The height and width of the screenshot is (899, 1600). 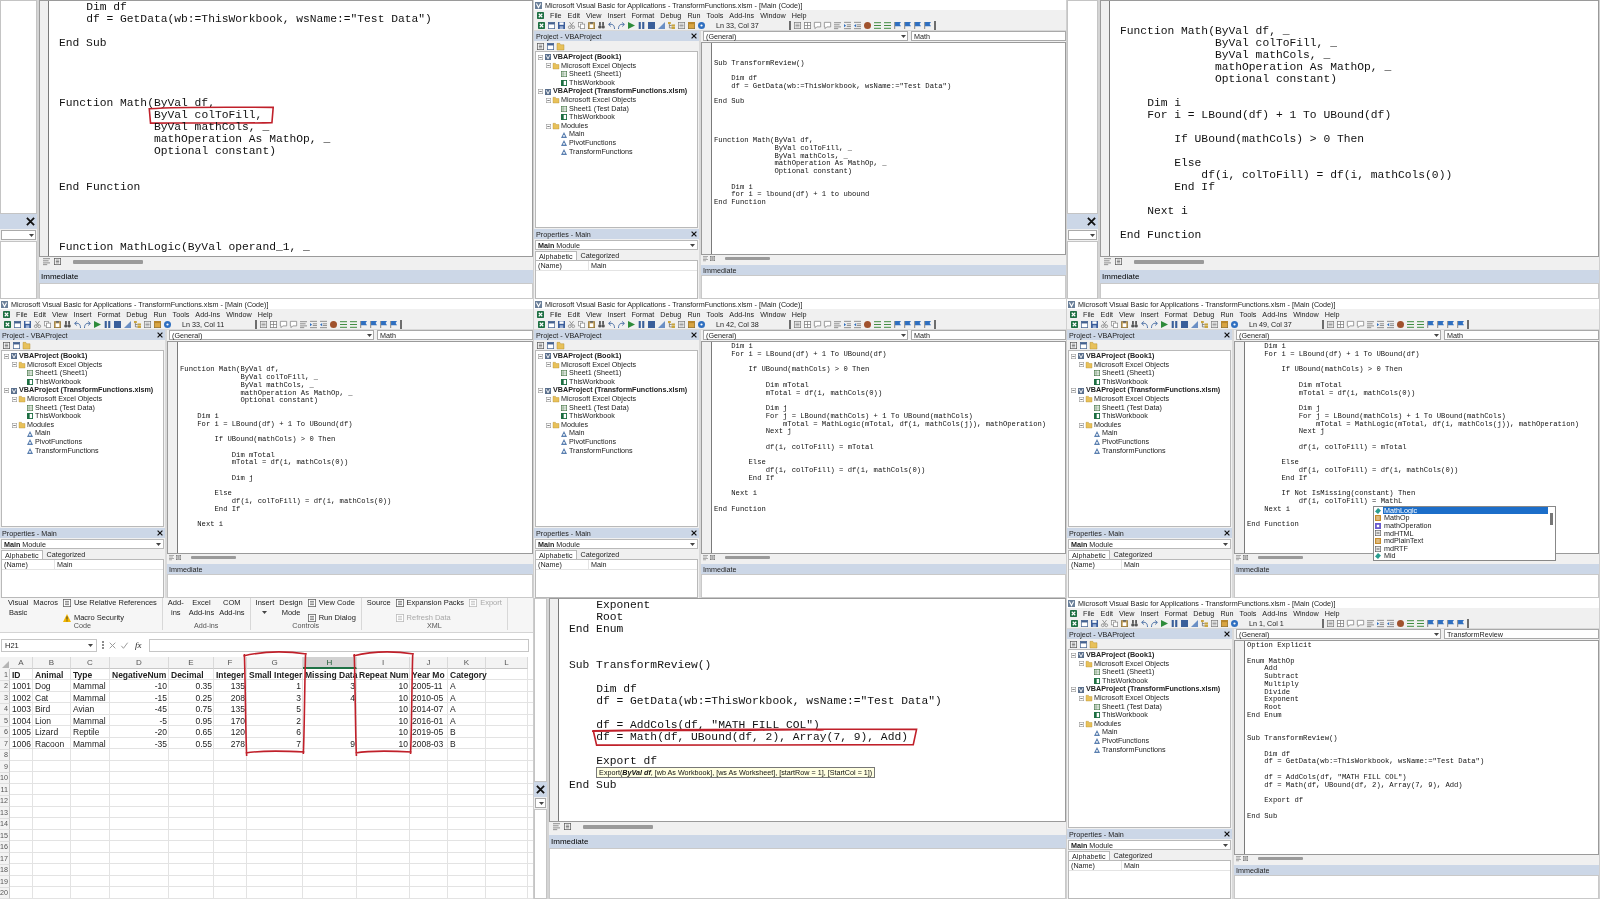 I want to click on check-icon, so click(x=124, y=645).